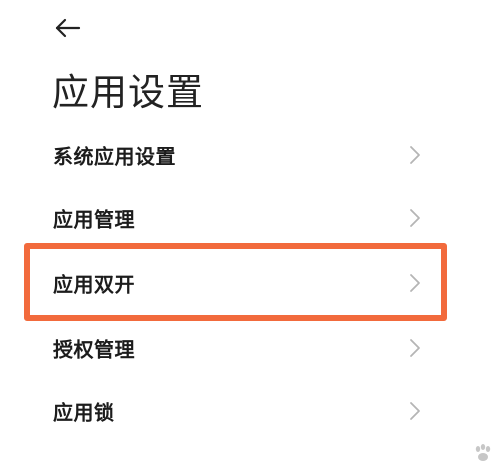  I want to click on settings-item-system-app-settings: 系统应用设置, so click(250, 155).